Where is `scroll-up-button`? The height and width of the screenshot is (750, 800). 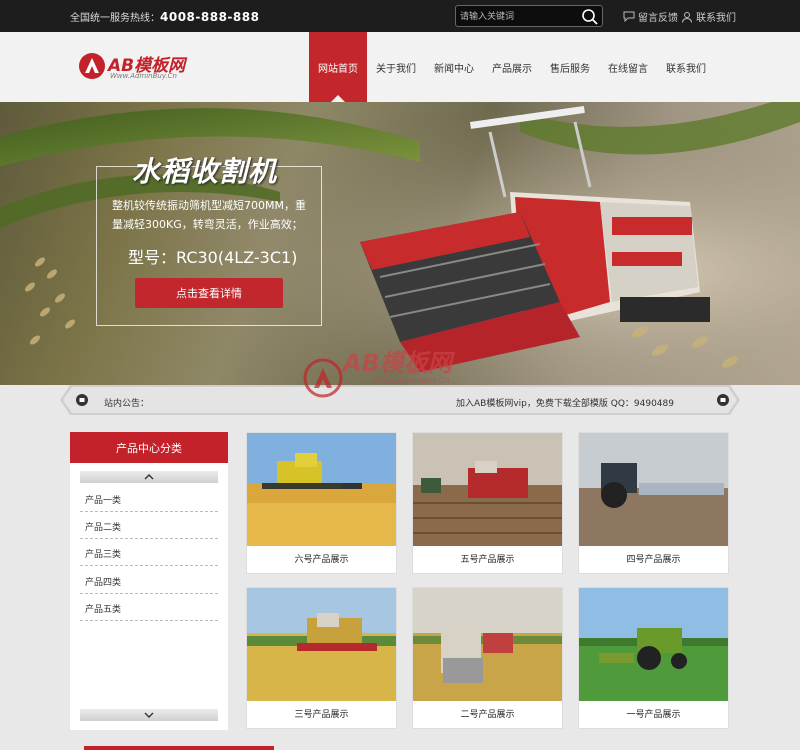 scroll-up-button is located at coordinates (149, 477).